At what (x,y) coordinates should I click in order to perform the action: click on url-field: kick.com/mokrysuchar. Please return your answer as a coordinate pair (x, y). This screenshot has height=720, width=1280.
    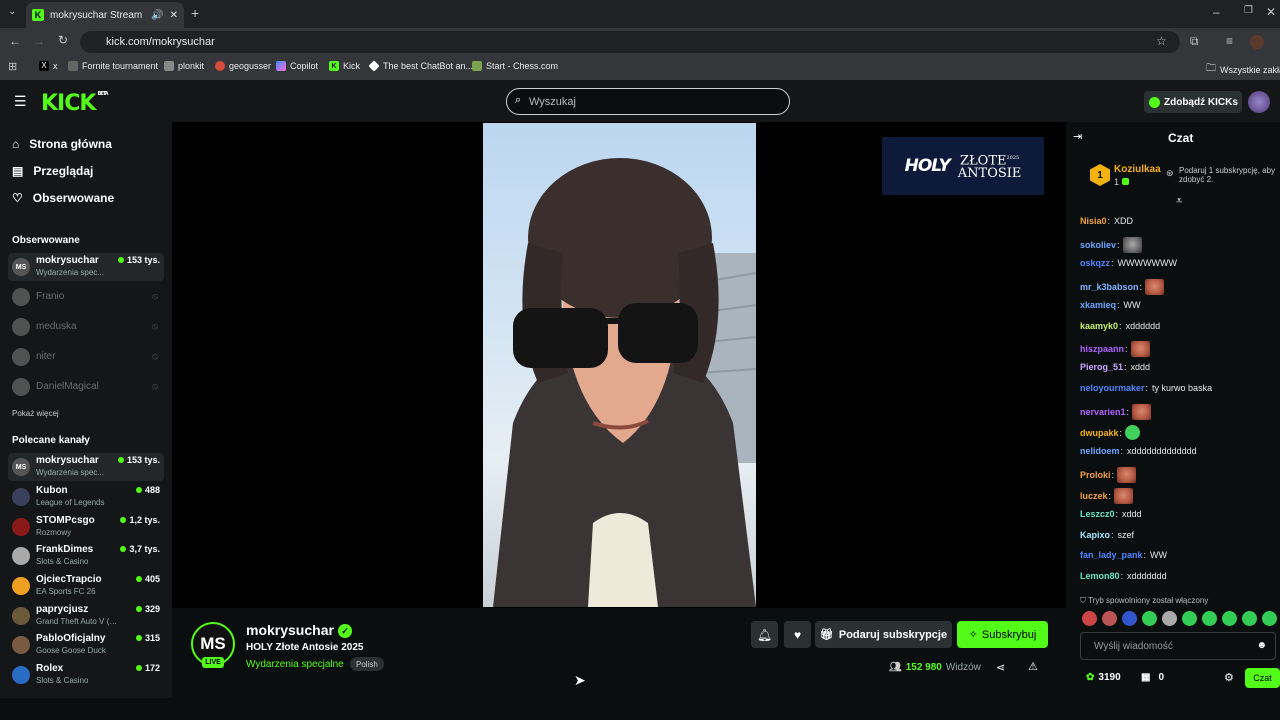
    Looking at the image, I should click on (630, 42).